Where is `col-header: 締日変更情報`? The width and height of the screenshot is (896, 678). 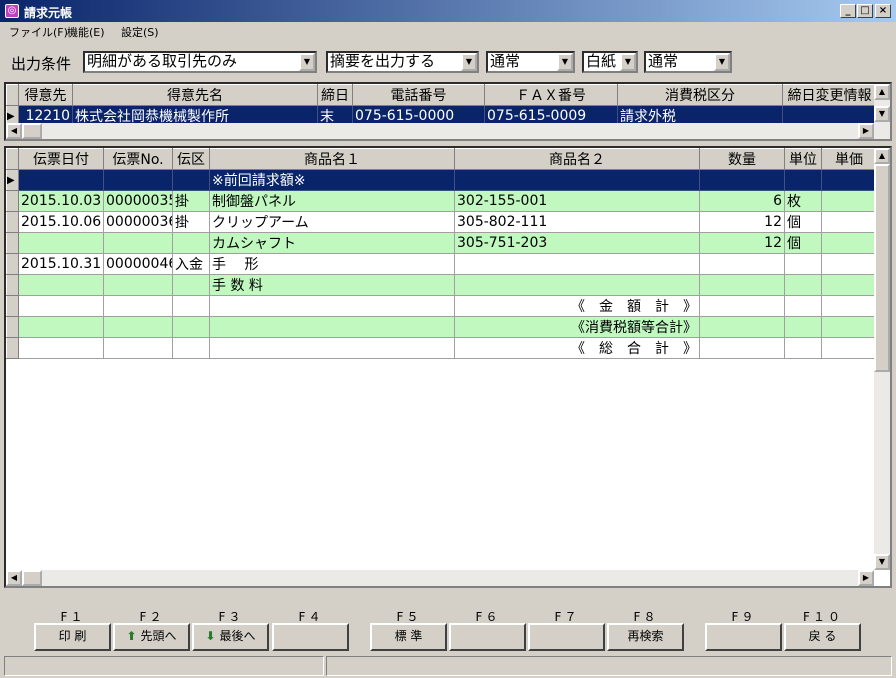 col-header: 締日変更情報 is located at coordinates (829, 95).